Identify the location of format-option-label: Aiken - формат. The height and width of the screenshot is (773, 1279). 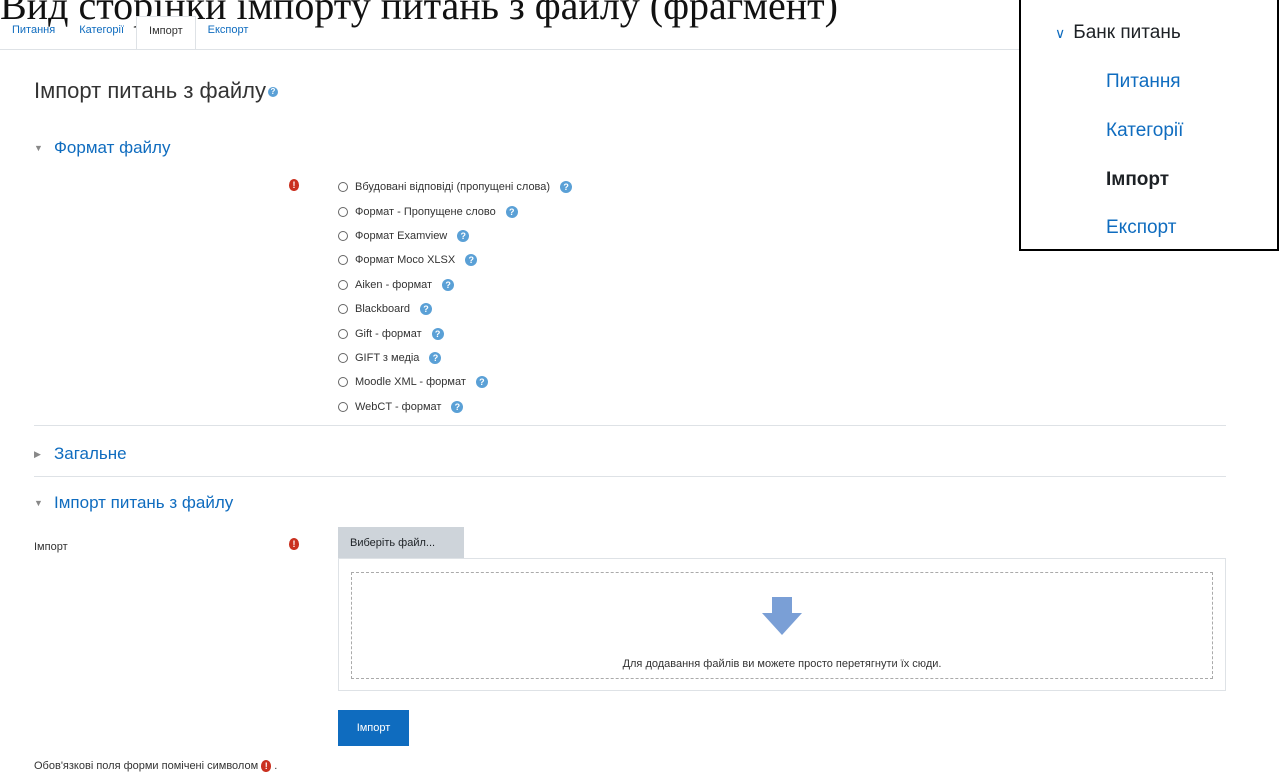
(394, 284).